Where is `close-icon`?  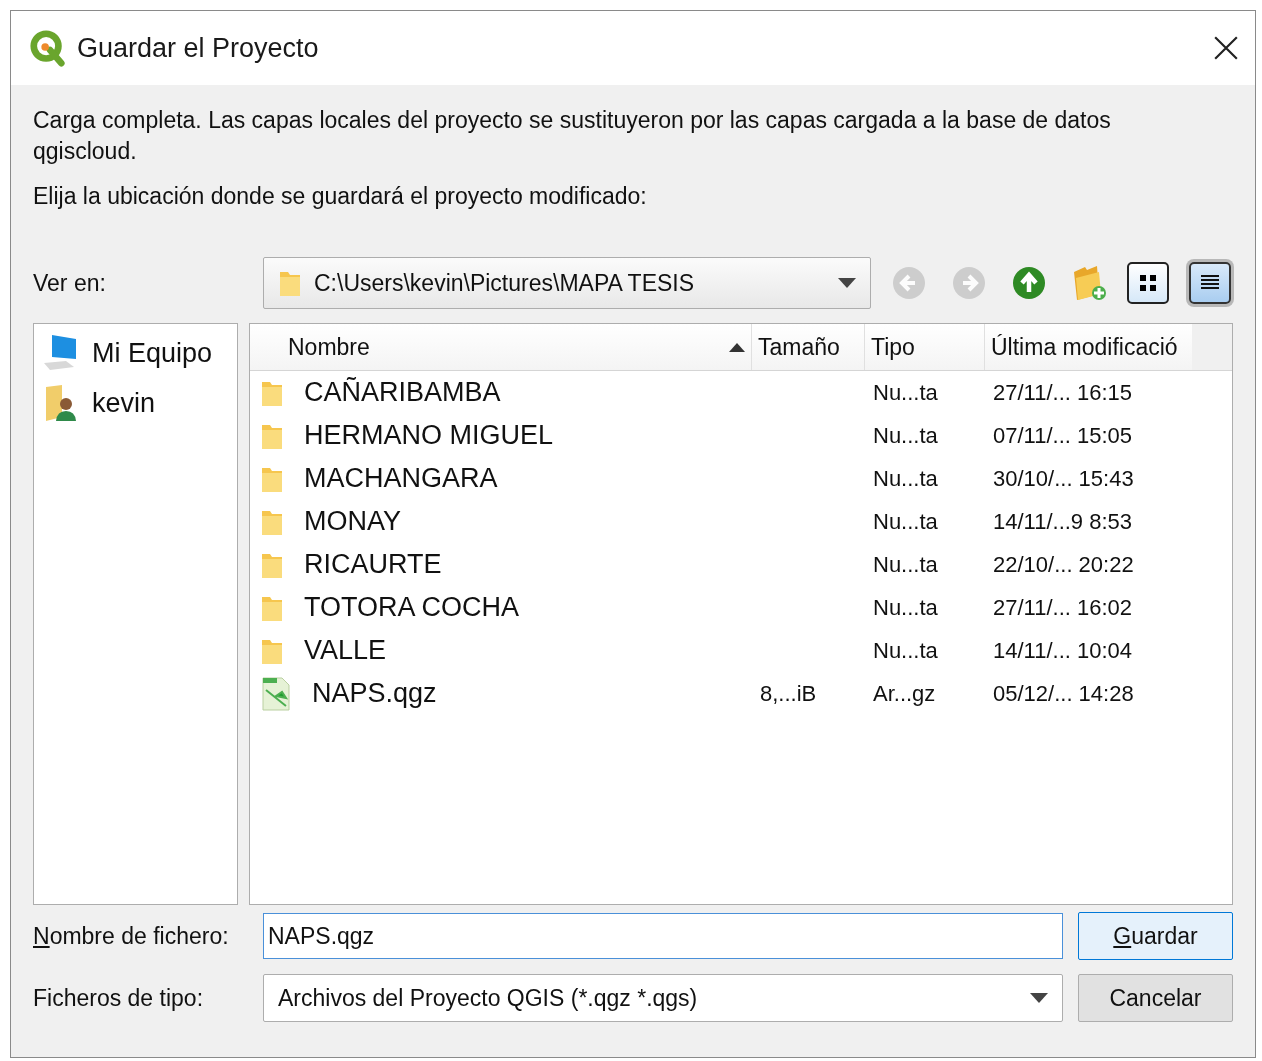 close-icon is located at coordinates (1226, 48).